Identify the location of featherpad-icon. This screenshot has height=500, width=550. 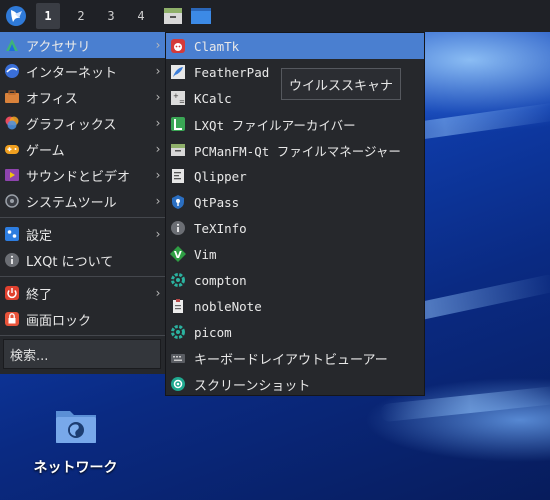
(177, 72).